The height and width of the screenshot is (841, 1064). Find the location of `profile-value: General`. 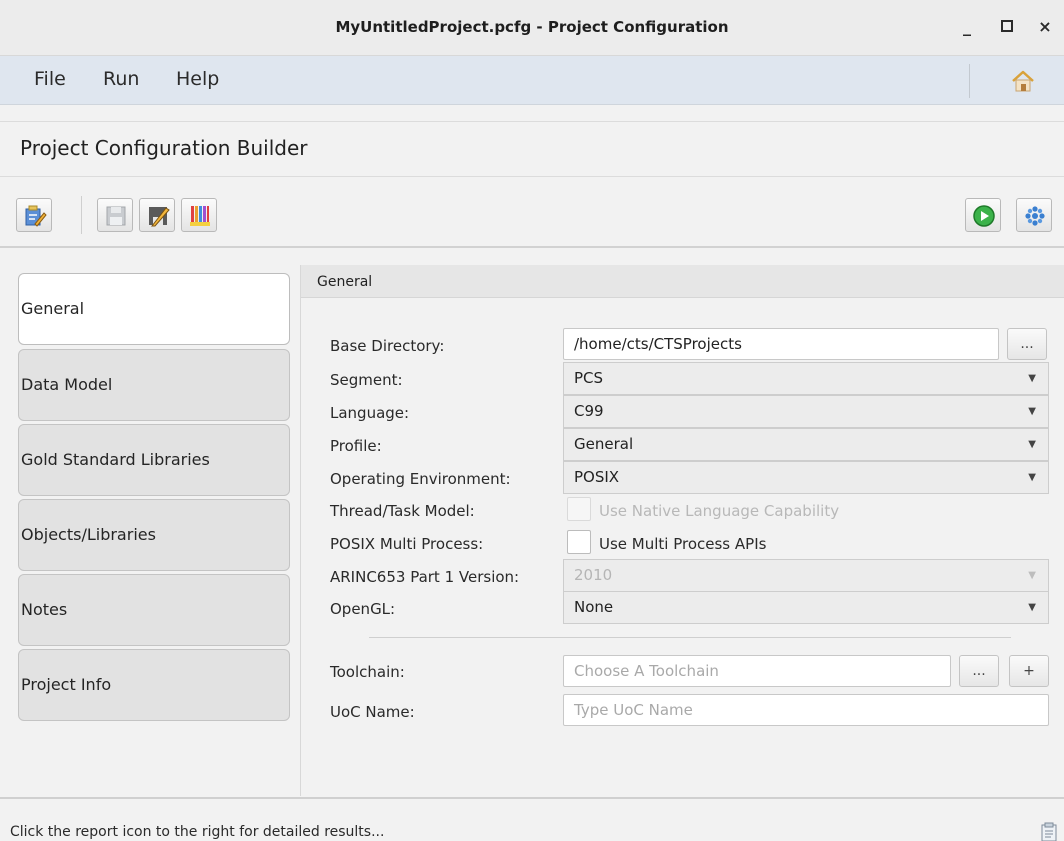

profile-value: General is located at coordinates (604, 444).